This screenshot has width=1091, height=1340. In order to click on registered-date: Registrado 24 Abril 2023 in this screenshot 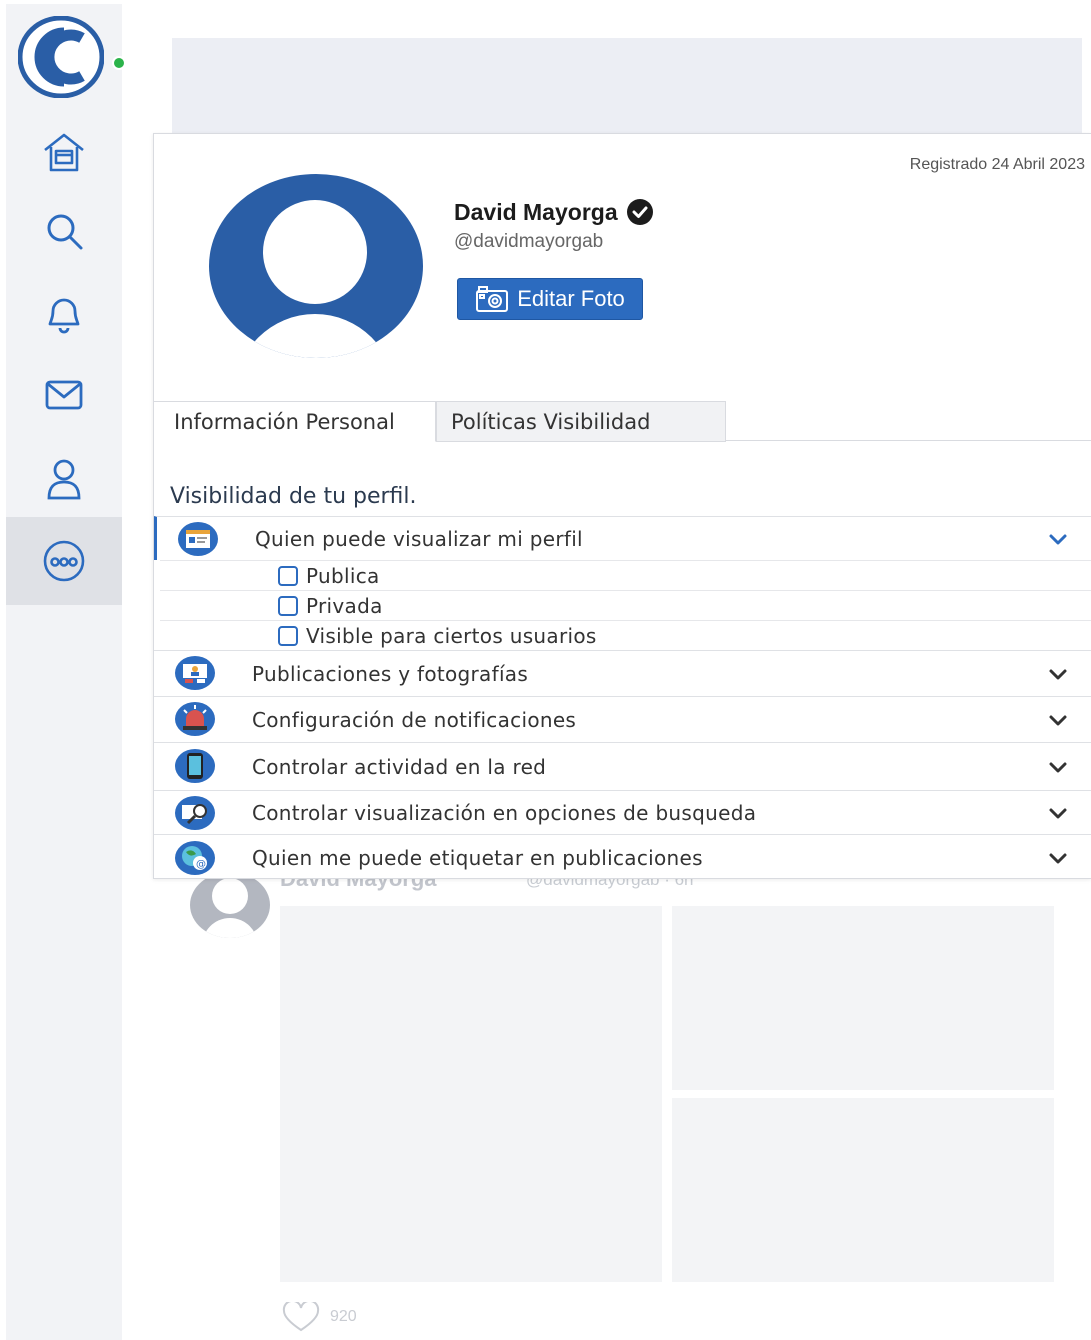, I will do `click(997, 164)`.